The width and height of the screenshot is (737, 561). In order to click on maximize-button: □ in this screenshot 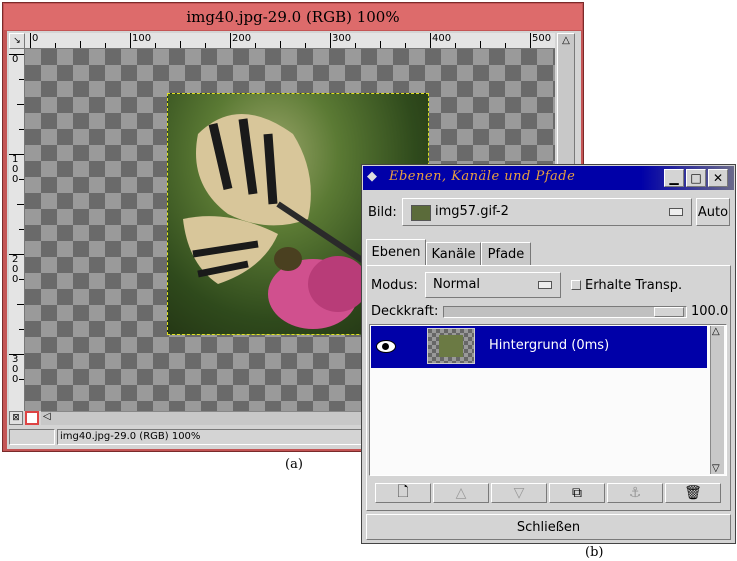, I will do `click(696, 178)`.